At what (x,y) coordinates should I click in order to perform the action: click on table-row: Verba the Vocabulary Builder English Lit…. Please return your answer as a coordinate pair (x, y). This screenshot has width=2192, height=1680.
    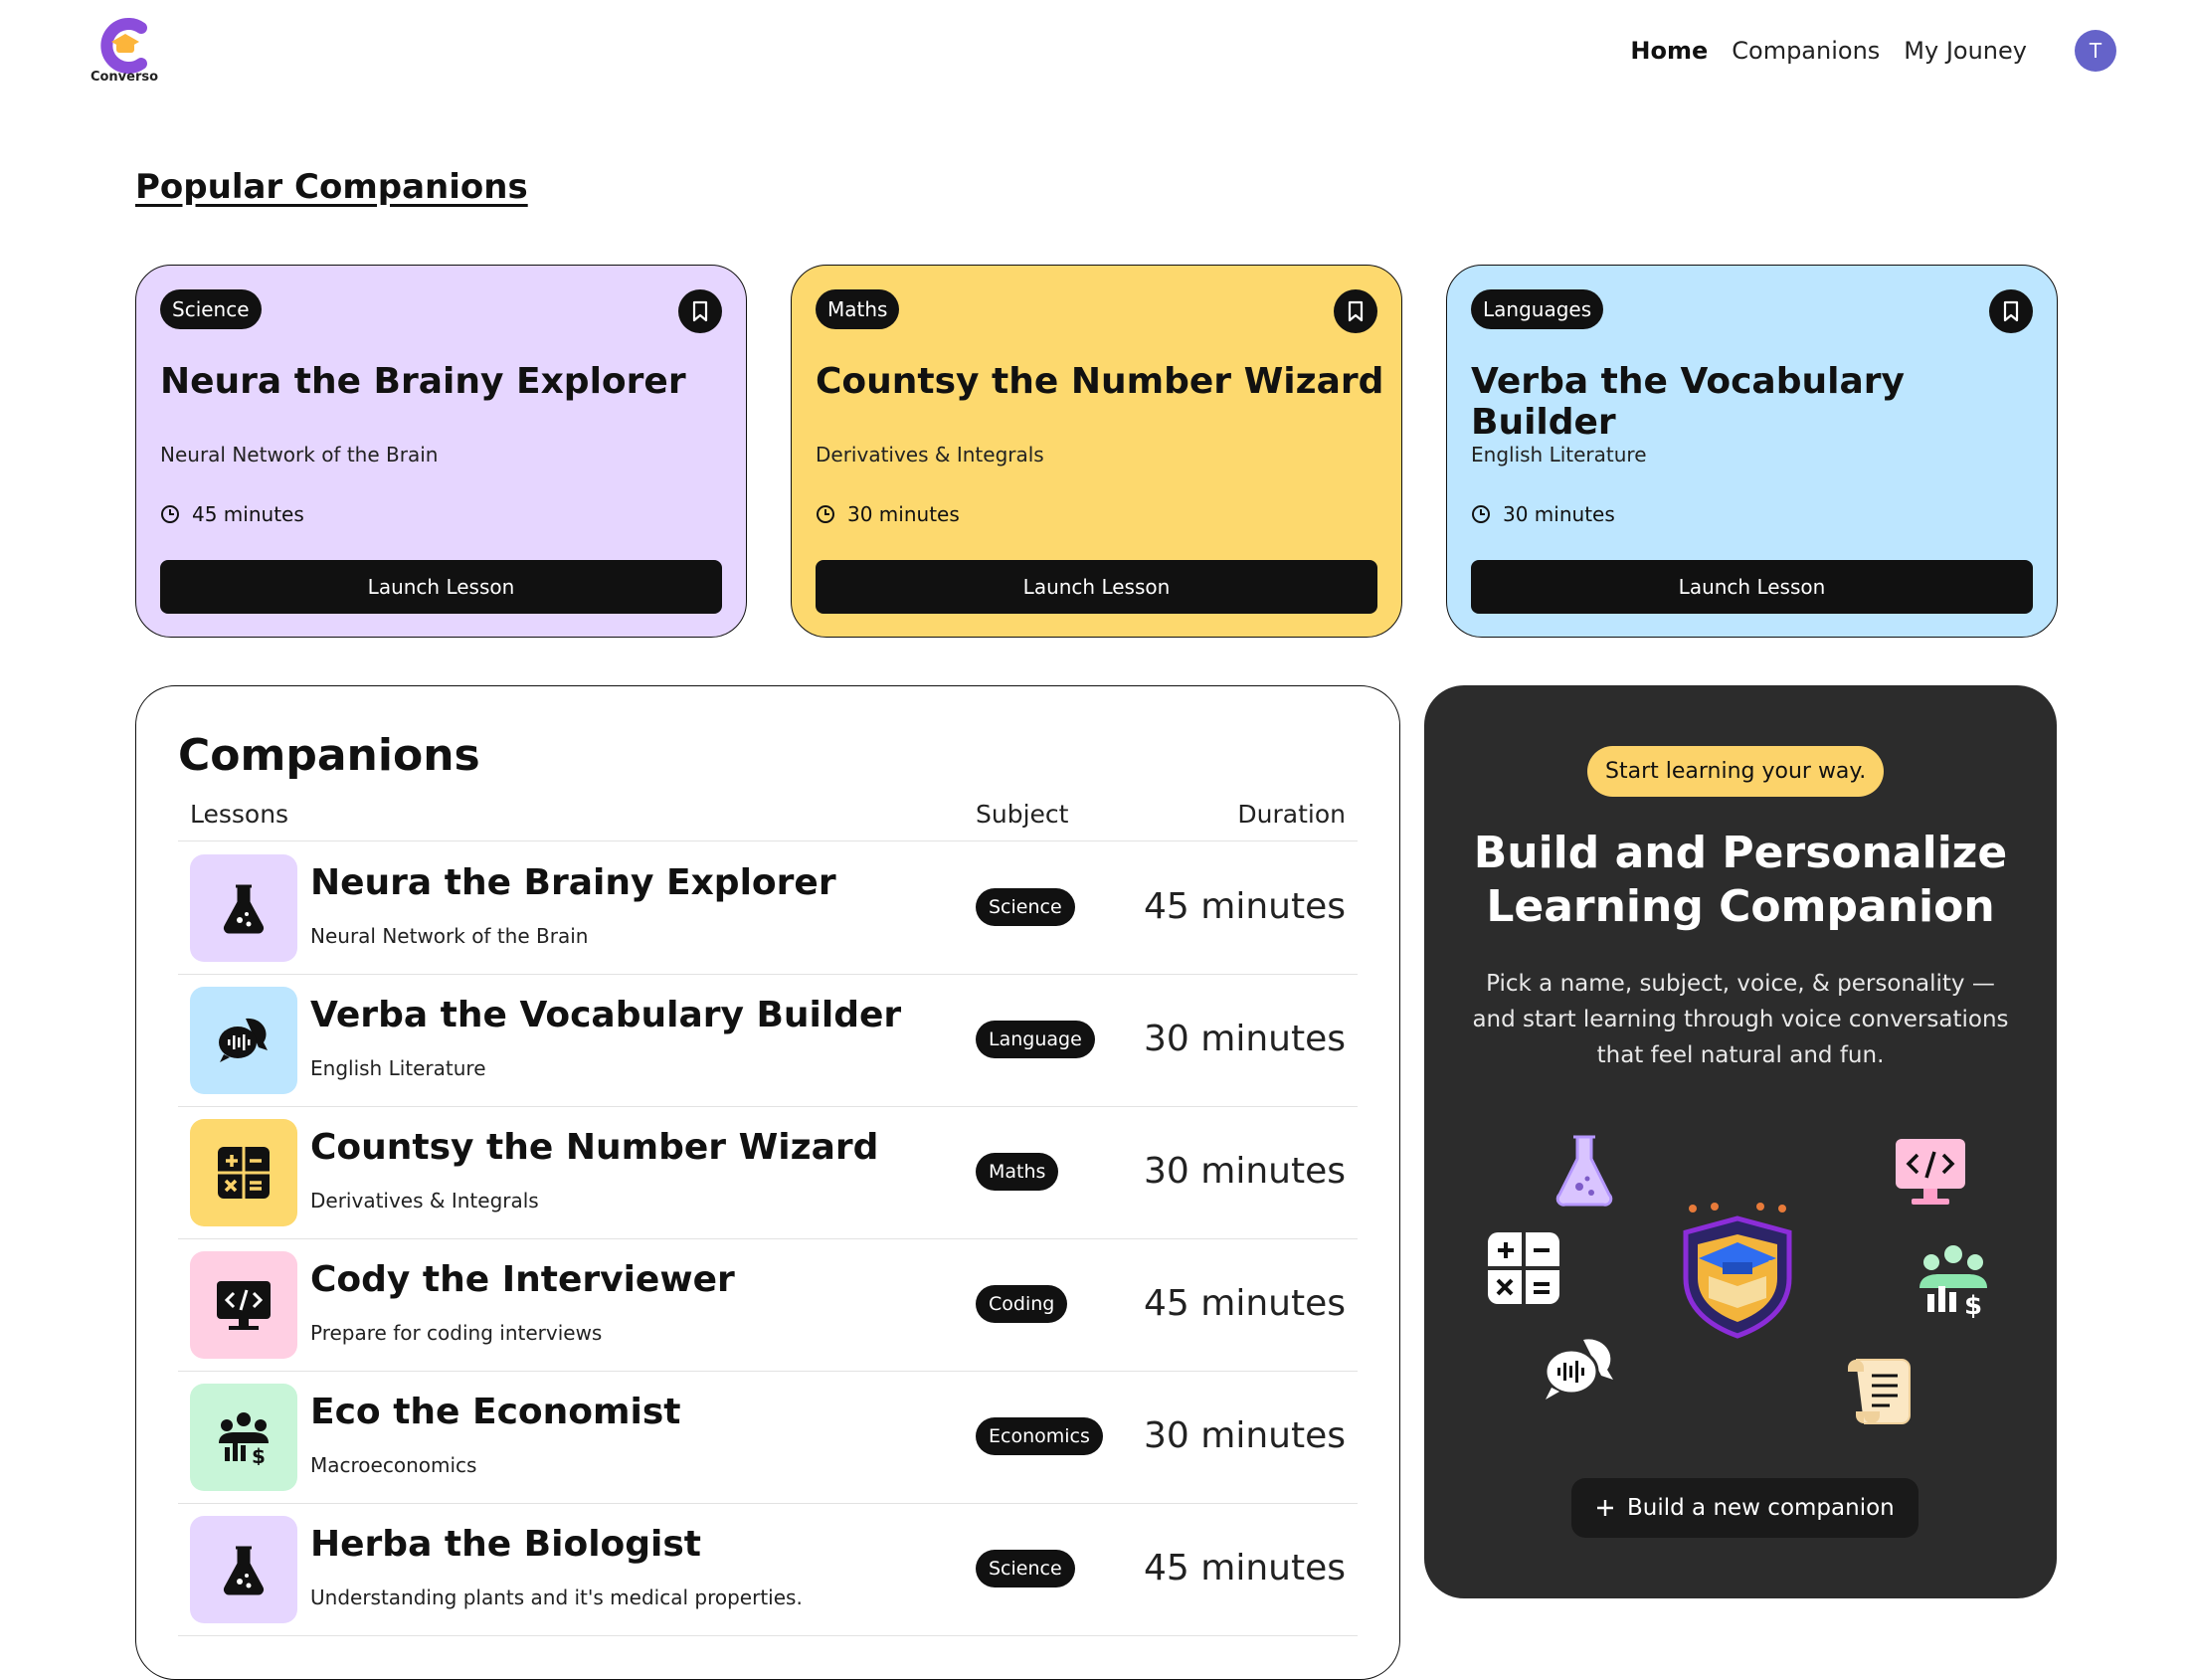
    Looking at the image, I should click on (768, 1041).